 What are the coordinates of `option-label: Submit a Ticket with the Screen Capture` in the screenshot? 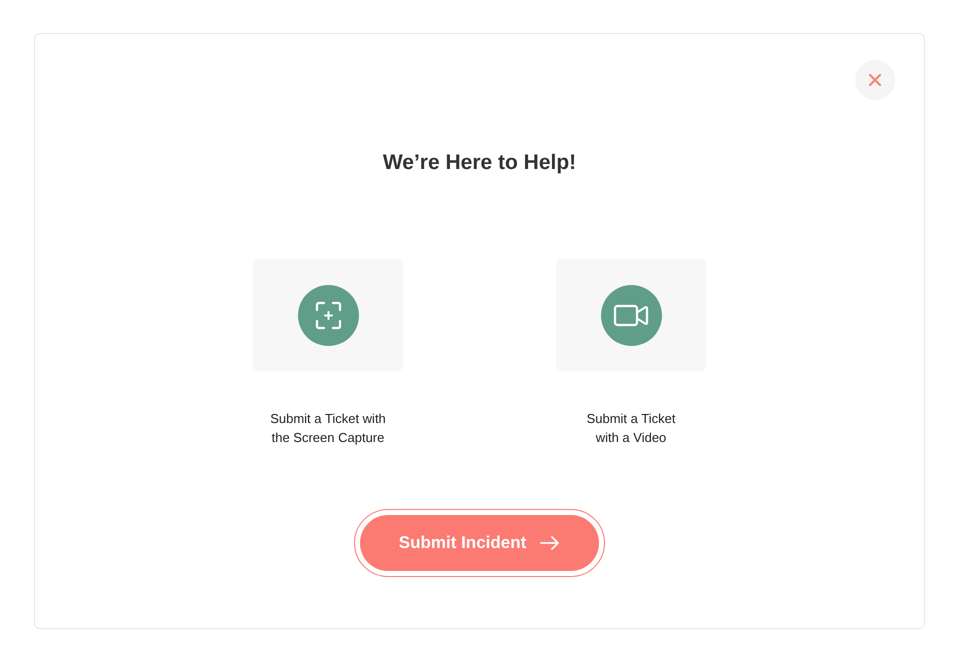 It's located at (328, 428).